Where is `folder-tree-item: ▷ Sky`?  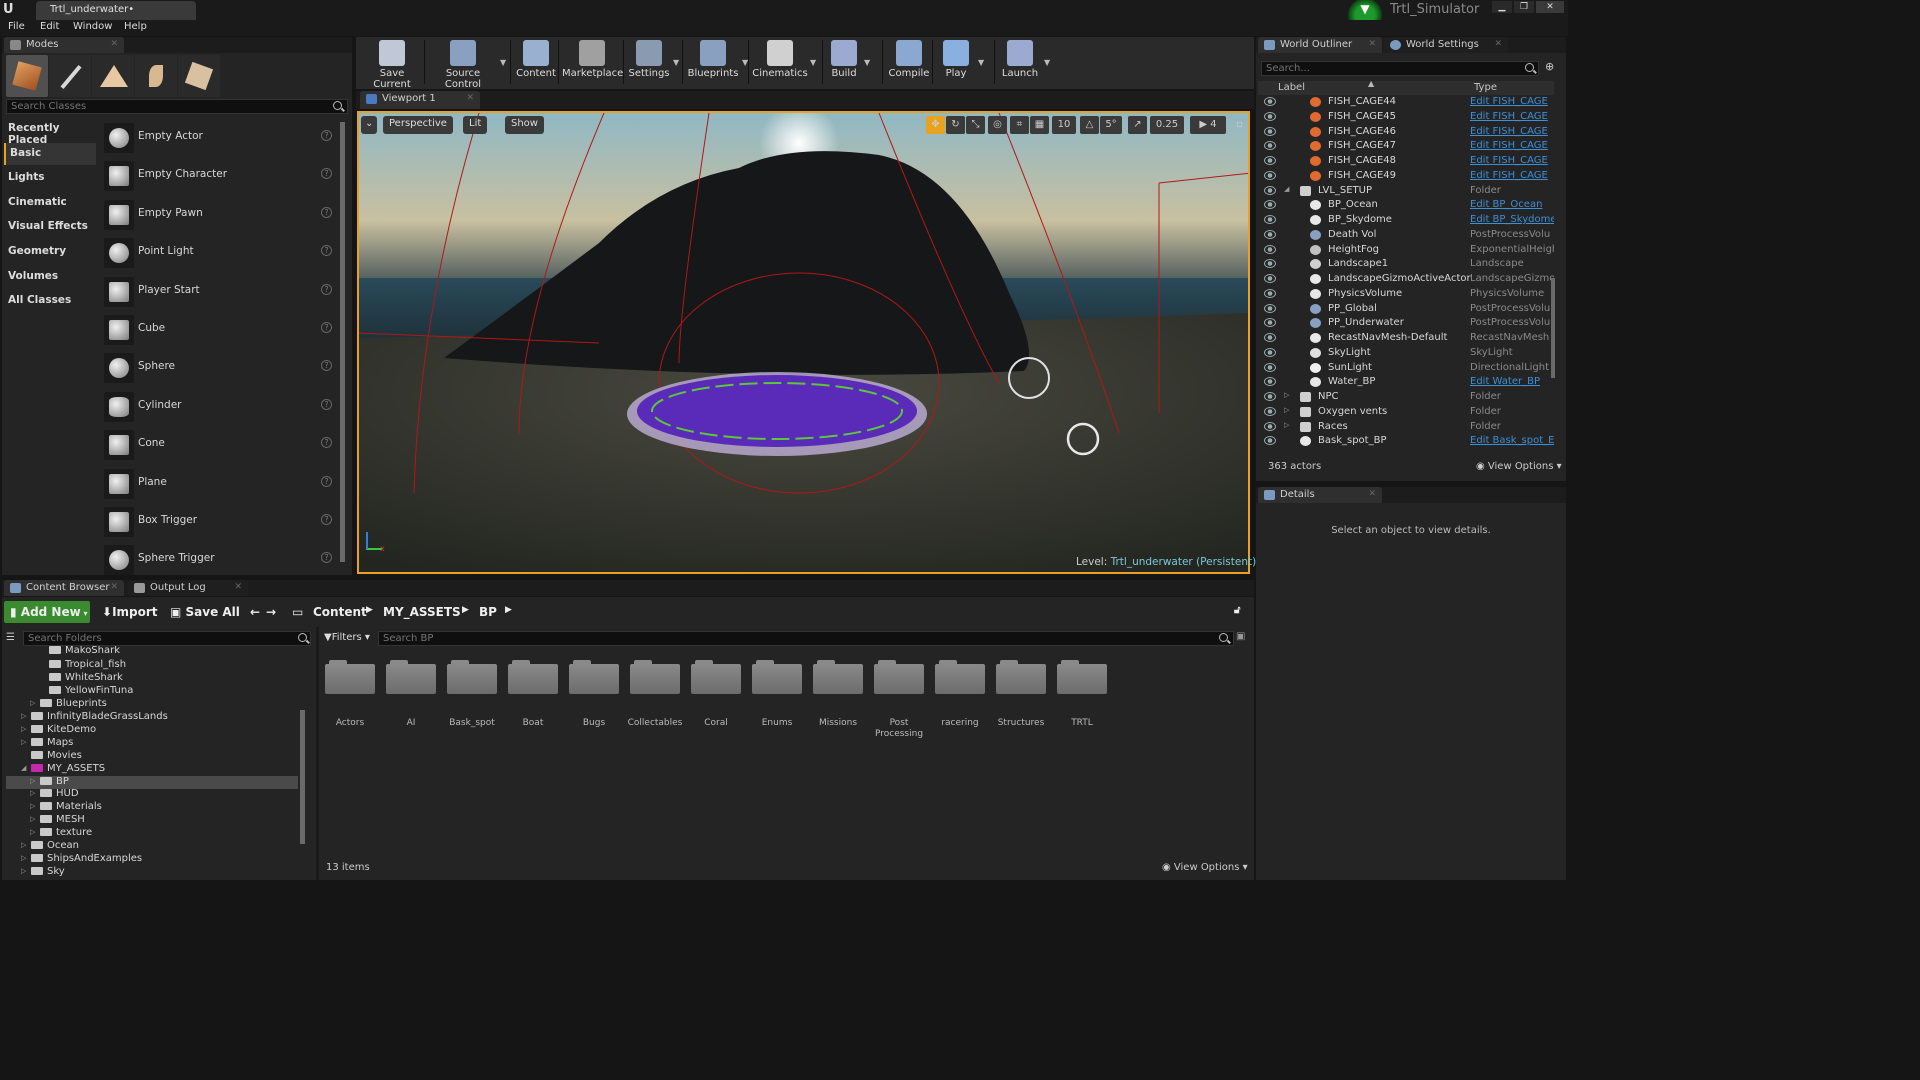 folder-tree-item: ▷ Sky is located at coordinates (152, 872).